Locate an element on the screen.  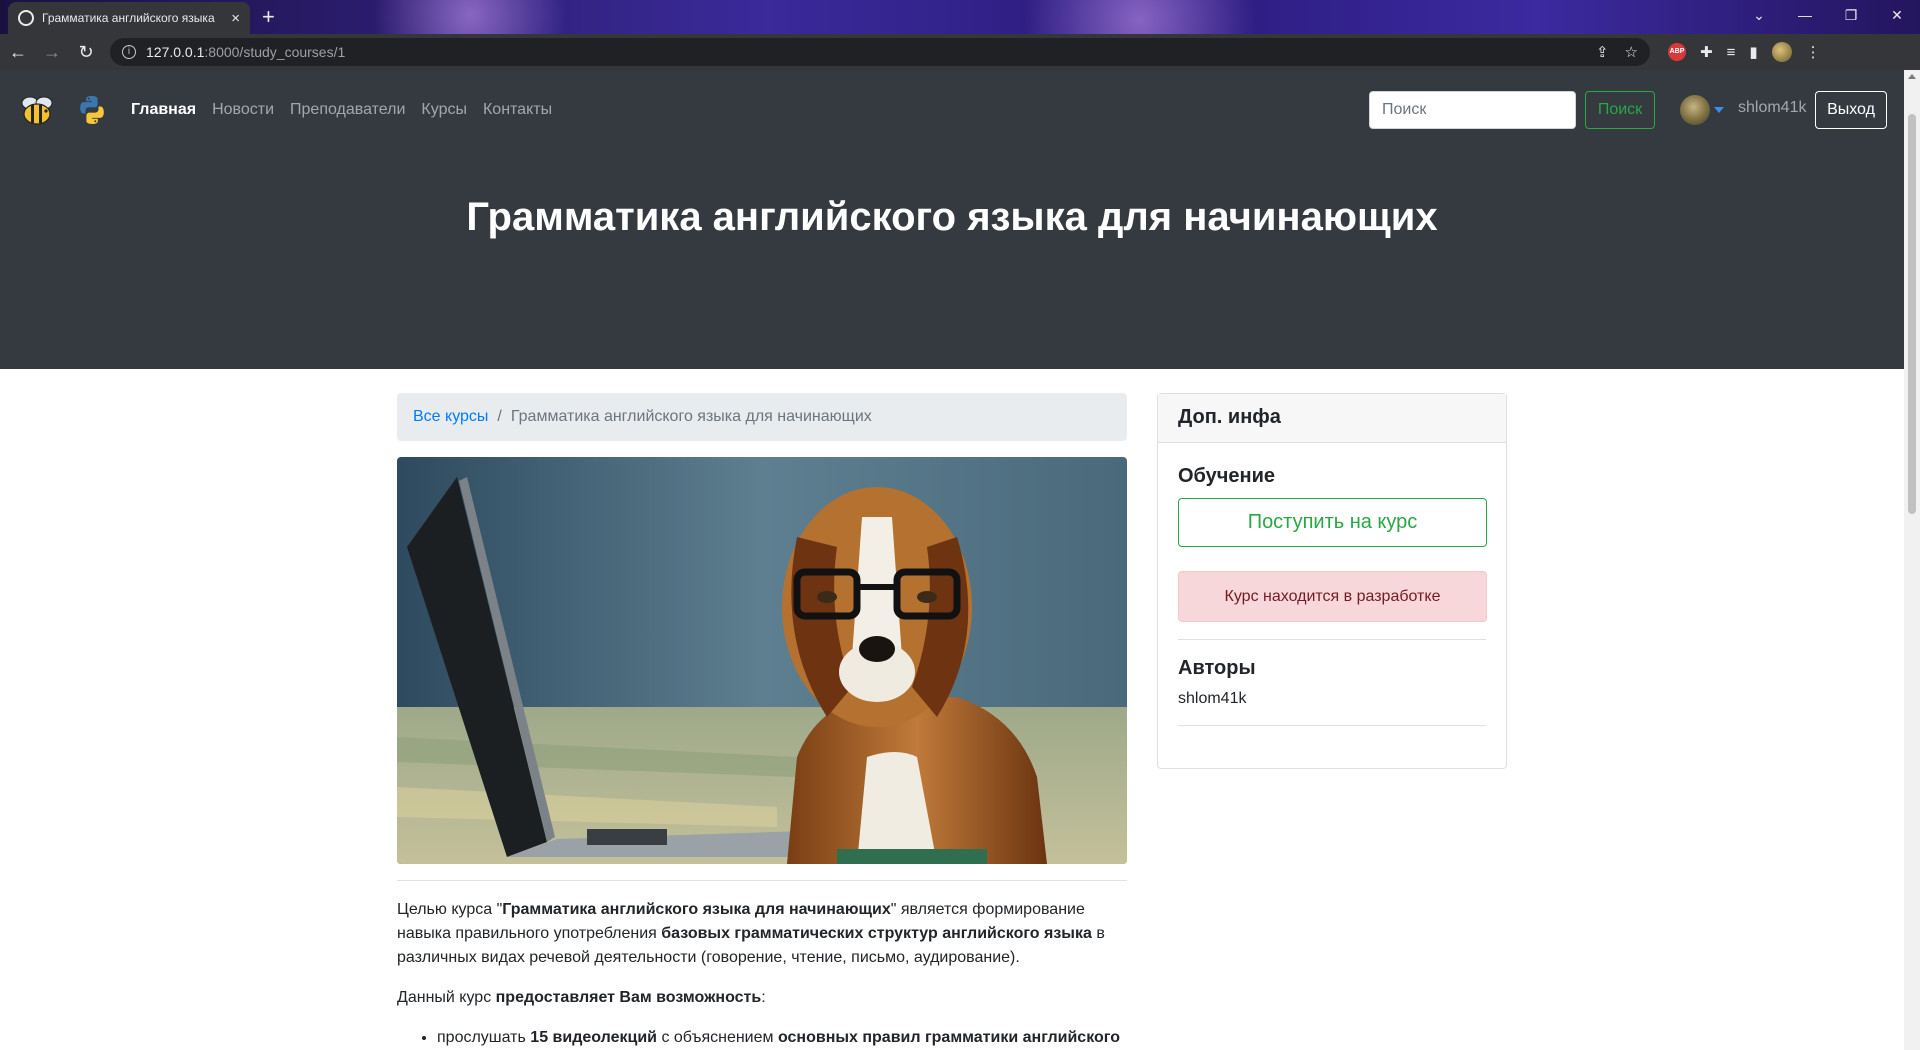
breadcrumb-all-courses-link: Все курсы is located at coordinates (450, 417).